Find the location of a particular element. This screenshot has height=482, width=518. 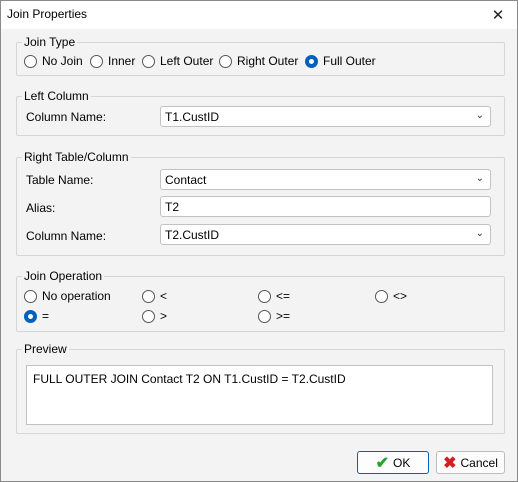

right-table-legend: Right Table/Column is located at coordinates (76, 157).